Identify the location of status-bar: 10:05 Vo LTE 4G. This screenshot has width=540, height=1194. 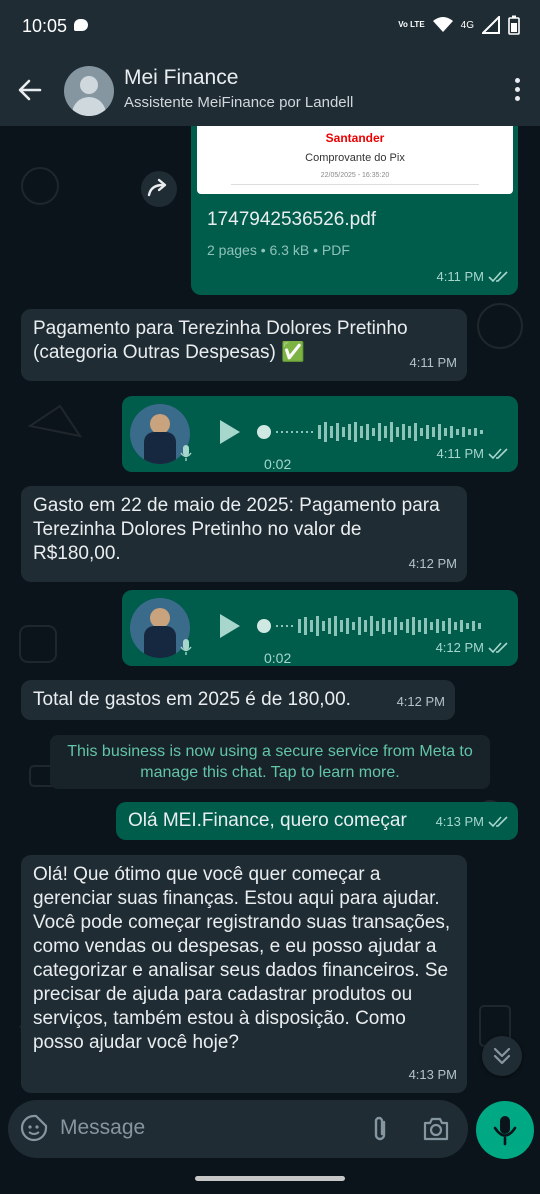
(270, 27).